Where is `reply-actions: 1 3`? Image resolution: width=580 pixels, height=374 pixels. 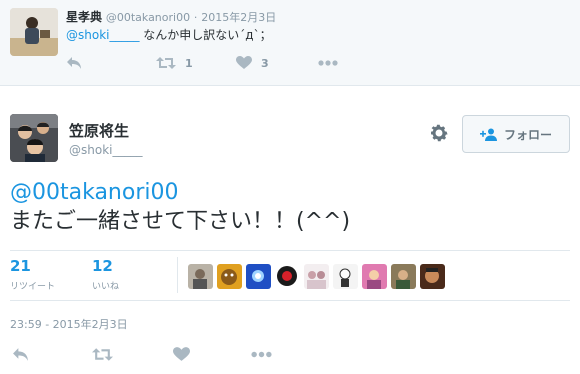
reply-actions: 1 3 is located at coordinates (202, 63).